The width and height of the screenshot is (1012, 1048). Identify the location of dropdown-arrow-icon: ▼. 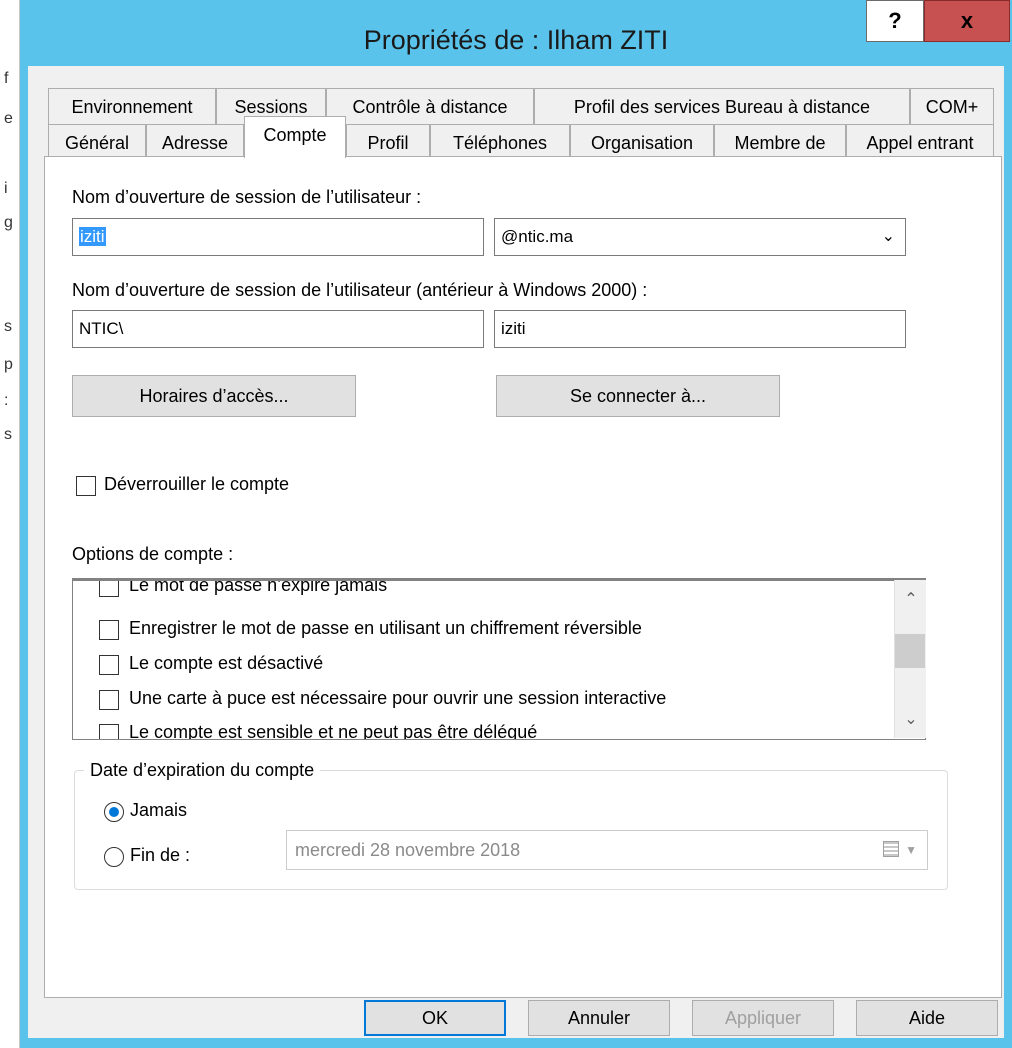
(911, 850).